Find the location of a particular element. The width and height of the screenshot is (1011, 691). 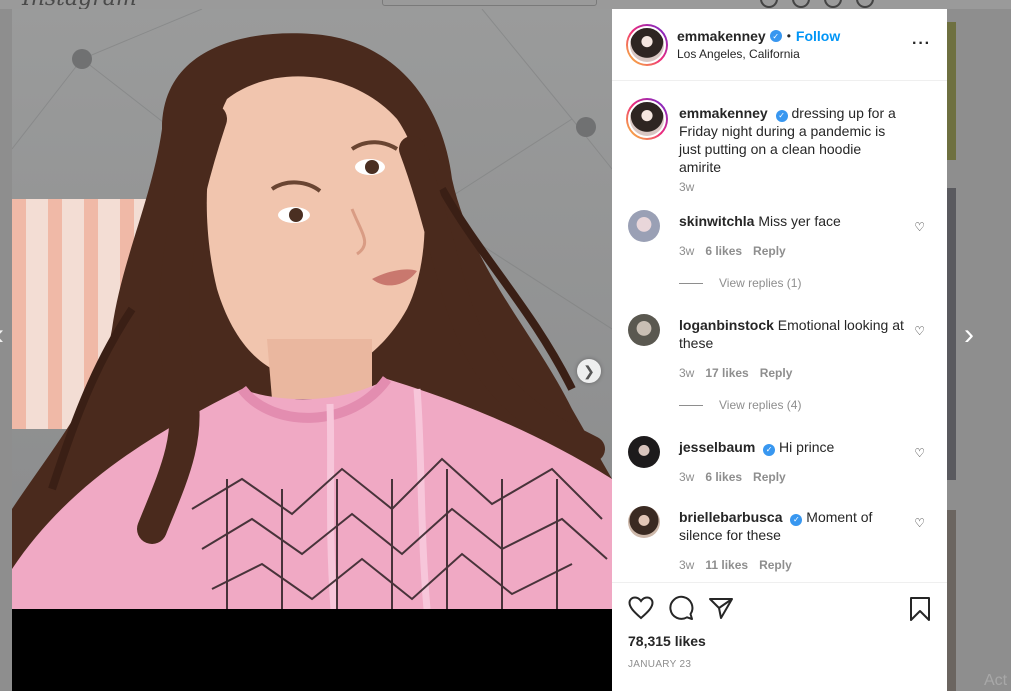

previous-post-arrow-icon: ‹ is located at coordinates (2, 335).